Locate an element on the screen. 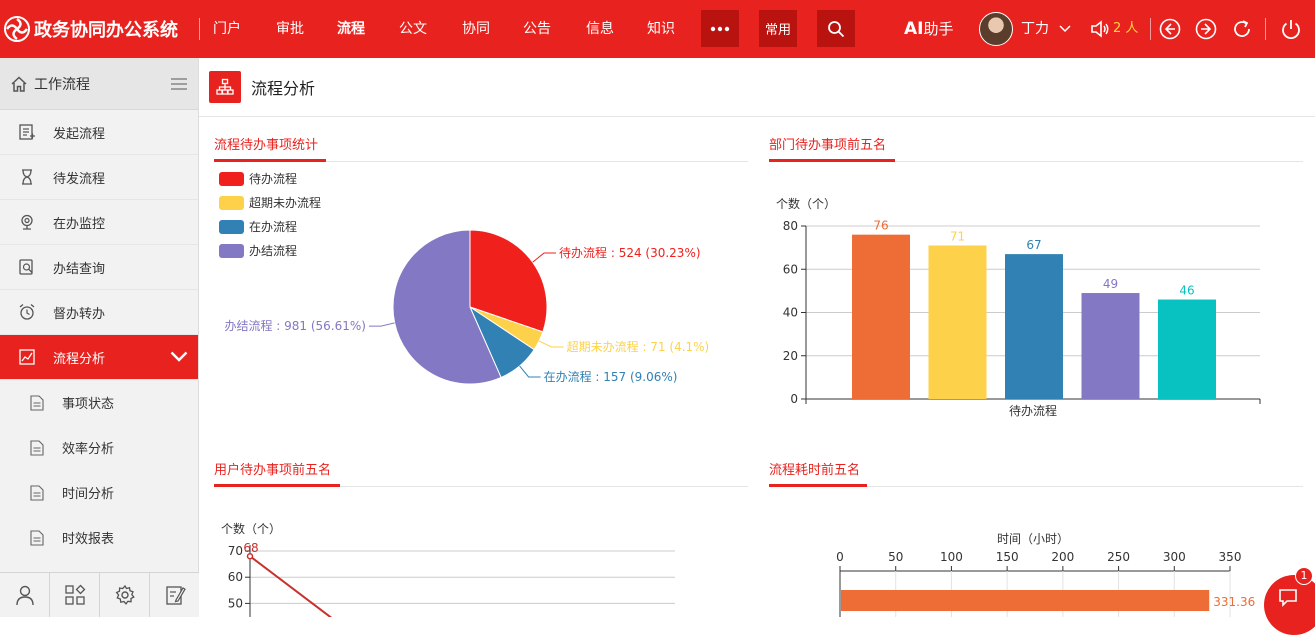  line-data-label: 68 is located at coordinates (250, 548).